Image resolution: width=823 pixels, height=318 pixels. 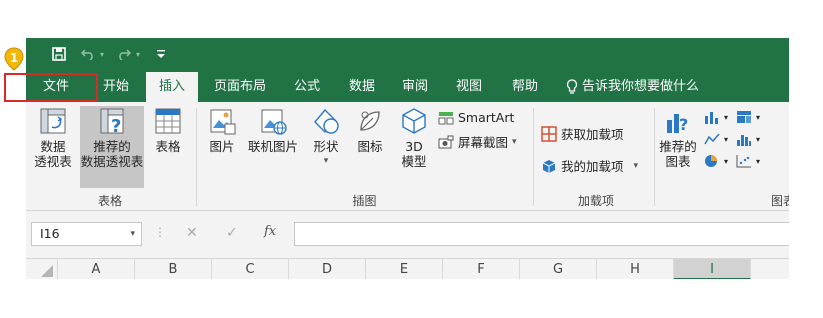 I want to click on smartart-icon, so click(x=446, y=117).